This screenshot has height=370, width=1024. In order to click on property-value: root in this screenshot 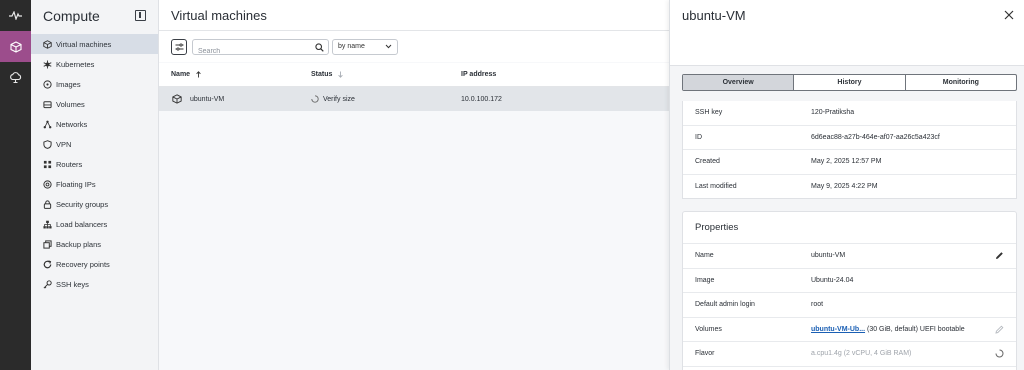, I will do `click(817, 305)`.